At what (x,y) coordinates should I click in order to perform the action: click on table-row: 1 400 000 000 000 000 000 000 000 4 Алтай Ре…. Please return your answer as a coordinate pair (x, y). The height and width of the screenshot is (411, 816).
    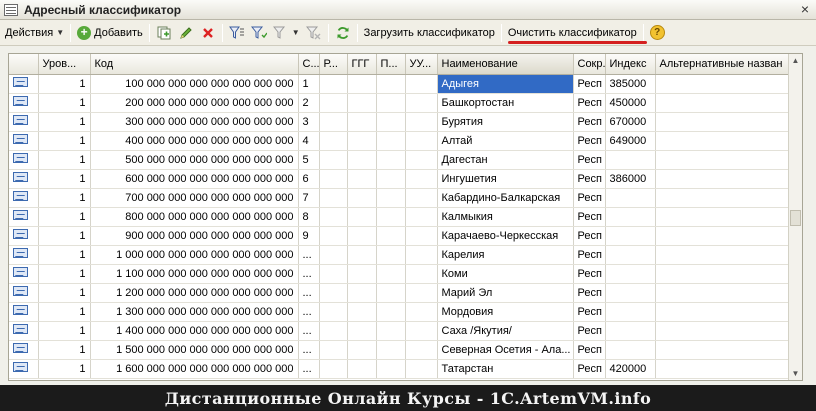
    Looking at the image, I should click on (399, 141).